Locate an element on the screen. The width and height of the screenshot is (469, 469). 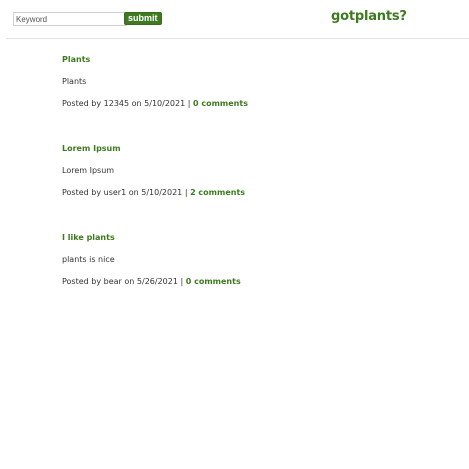
post-meta: Posted by bear on 5/26/2021 | 0 comments is located at coordinates (252, 282).